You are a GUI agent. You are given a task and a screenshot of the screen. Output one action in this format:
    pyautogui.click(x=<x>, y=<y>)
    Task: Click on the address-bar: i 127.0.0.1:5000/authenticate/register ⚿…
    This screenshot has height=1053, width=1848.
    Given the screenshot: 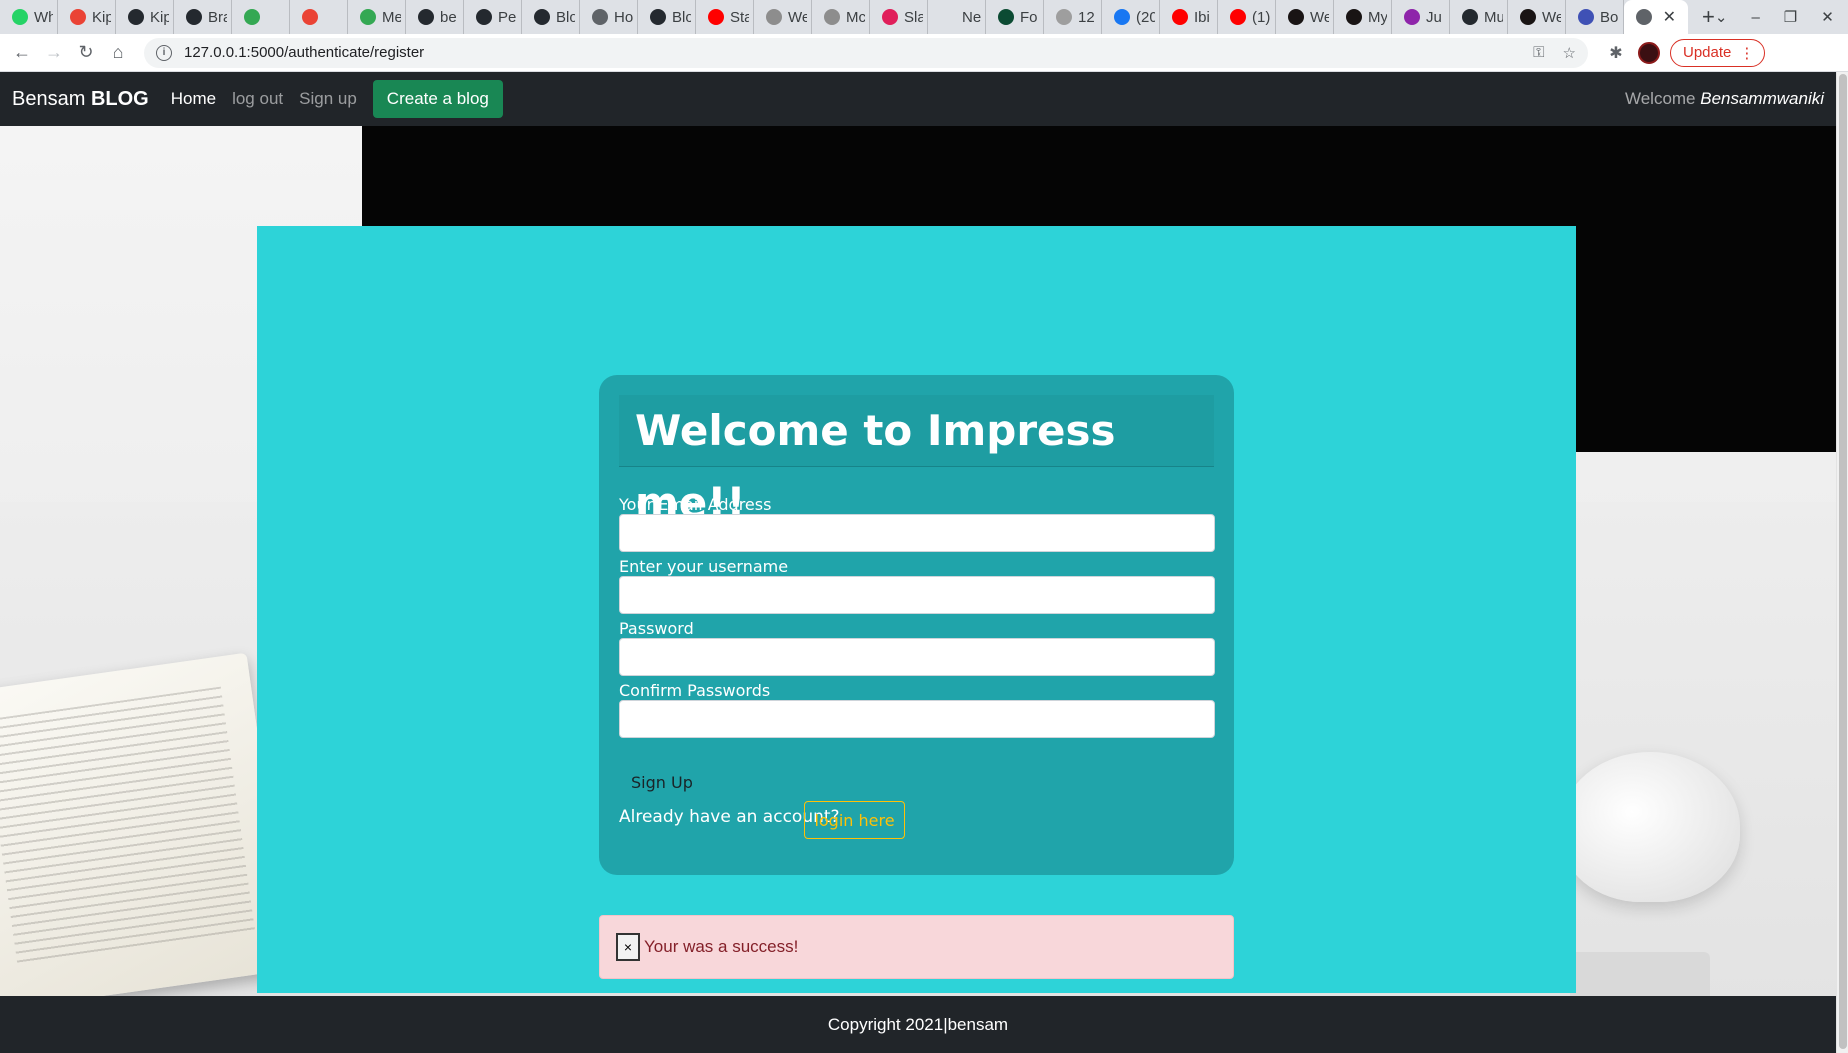 What is the action you would take?
    pyautogui.click(x=866, y=52)
    